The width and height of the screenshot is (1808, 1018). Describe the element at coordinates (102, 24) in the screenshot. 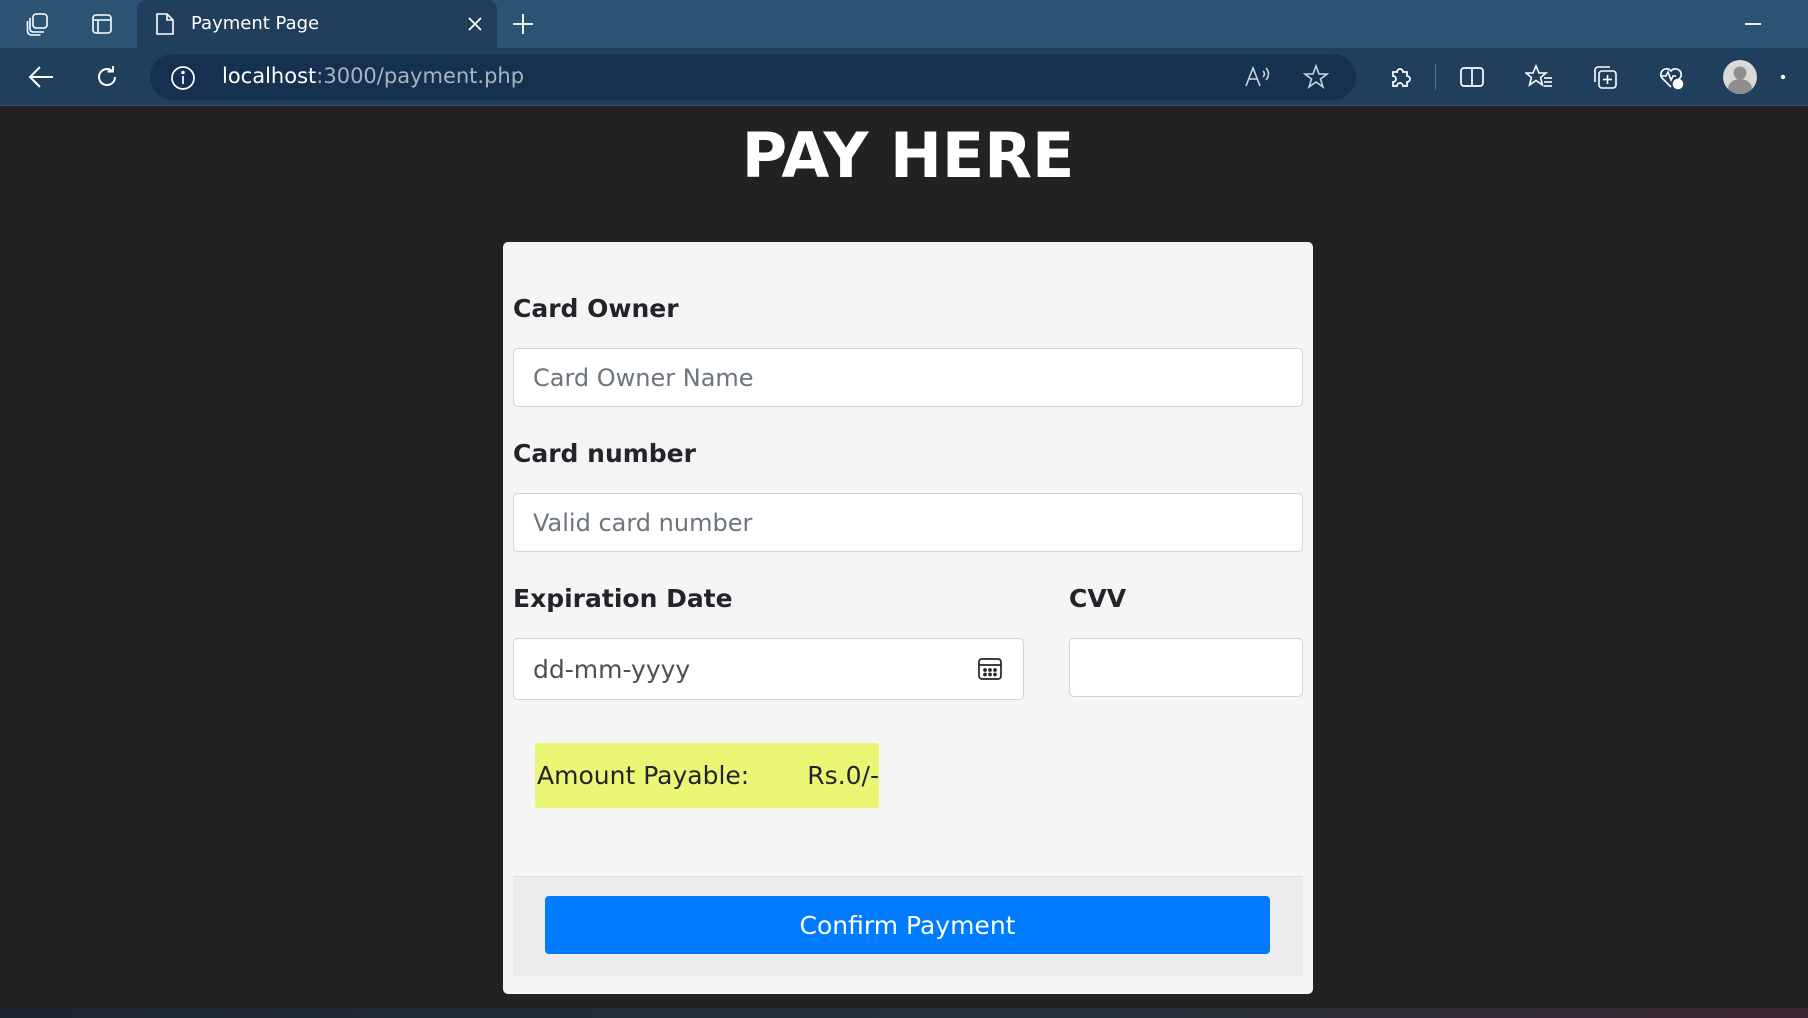

I see `tab-actions-icon` at that location.